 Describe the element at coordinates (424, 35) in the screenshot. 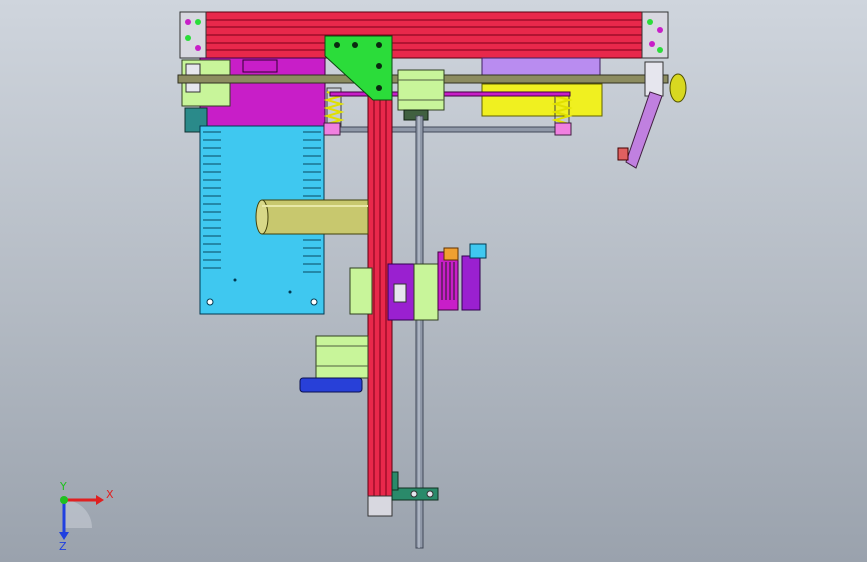

I see `aluminum-extrusion-top` at that location.